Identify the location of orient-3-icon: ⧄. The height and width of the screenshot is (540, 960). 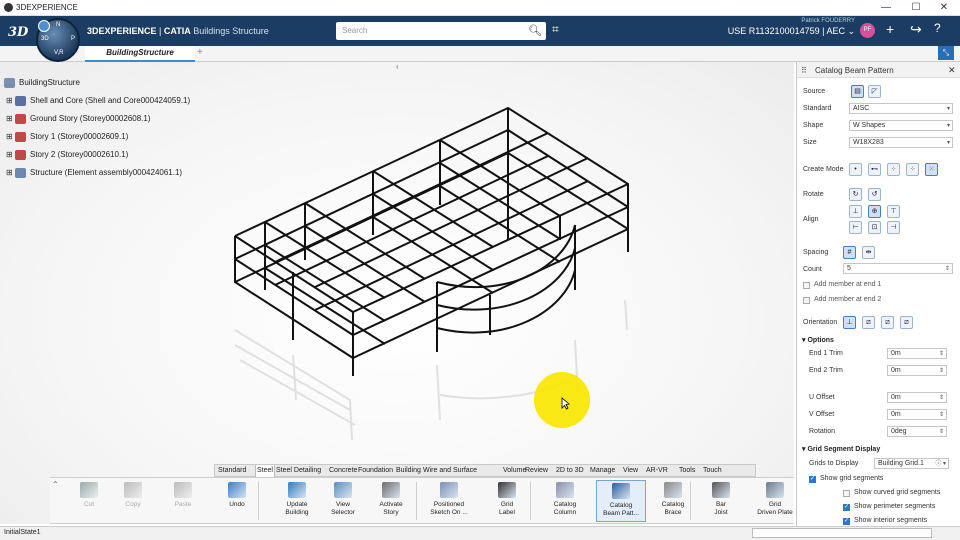
(887, 322).